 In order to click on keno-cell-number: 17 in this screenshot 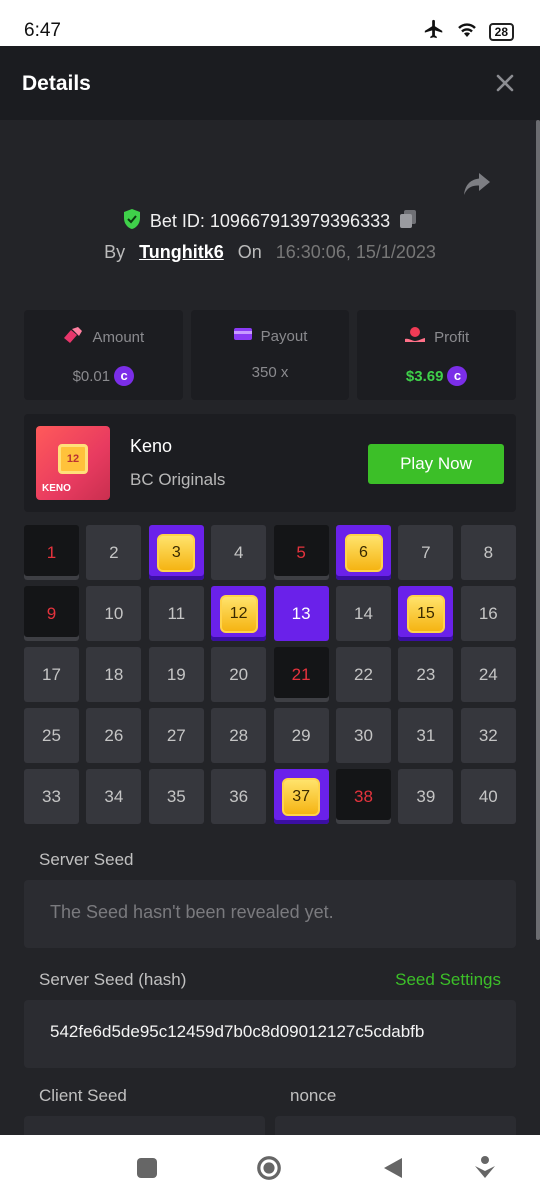, I will do `click(51, 674)`.